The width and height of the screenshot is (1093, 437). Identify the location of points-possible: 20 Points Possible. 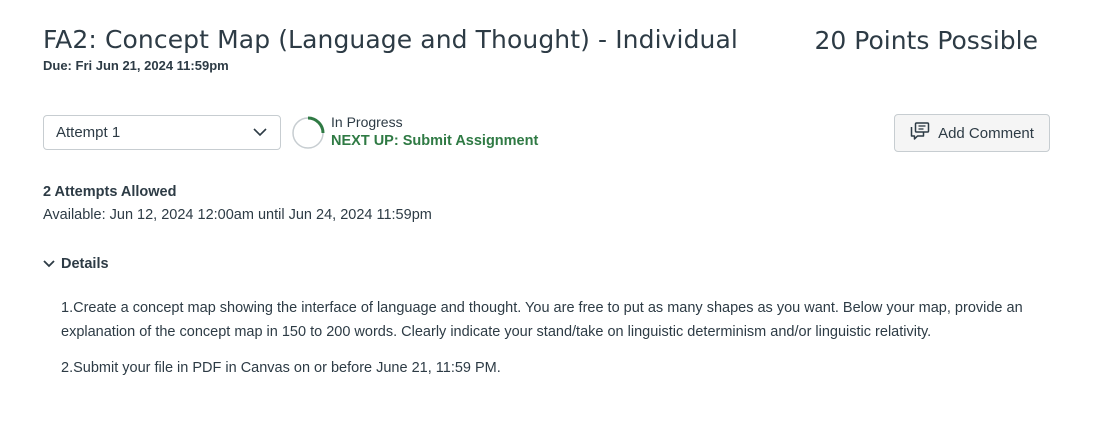
(926, 40).